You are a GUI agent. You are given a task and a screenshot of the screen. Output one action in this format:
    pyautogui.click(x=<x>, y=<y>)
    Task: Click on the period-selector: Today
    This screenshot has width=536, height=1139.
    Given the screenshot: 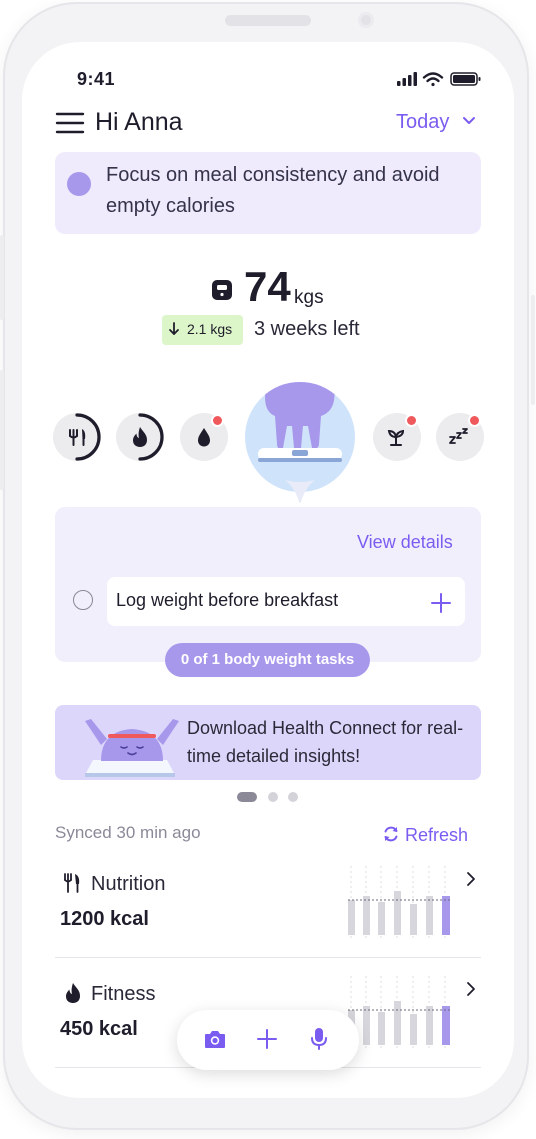 What is the action you would take?
    pyautogui.click(x=422, y=122)
    